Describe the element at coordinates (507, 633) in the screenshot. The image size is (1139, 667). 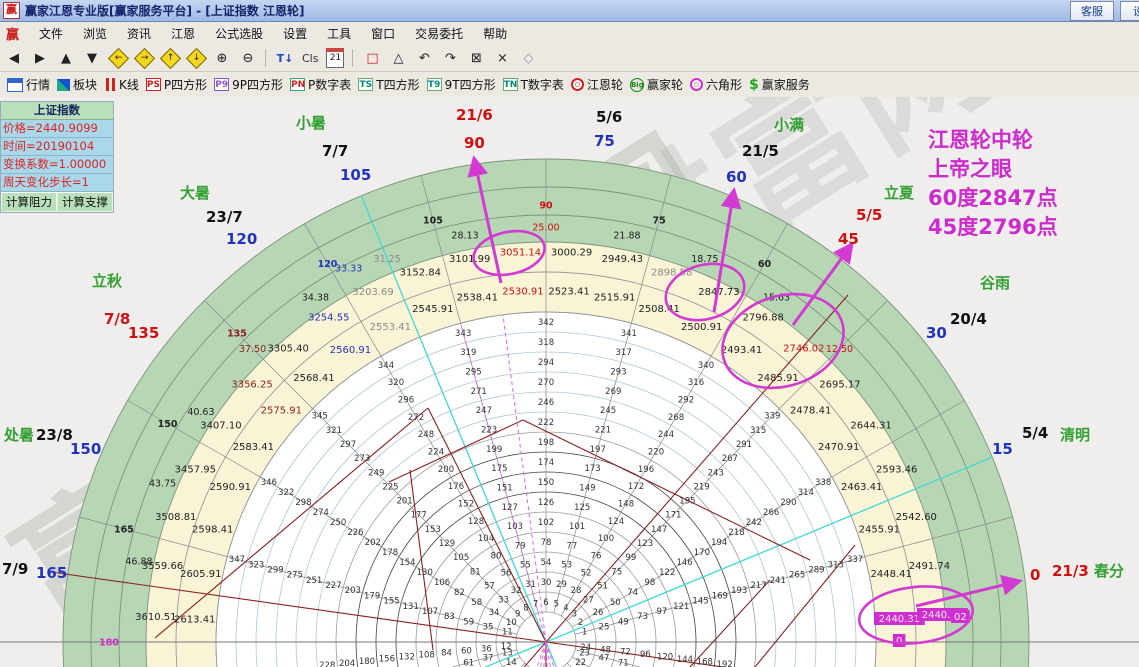
I see `svg-text: 11` at that location.